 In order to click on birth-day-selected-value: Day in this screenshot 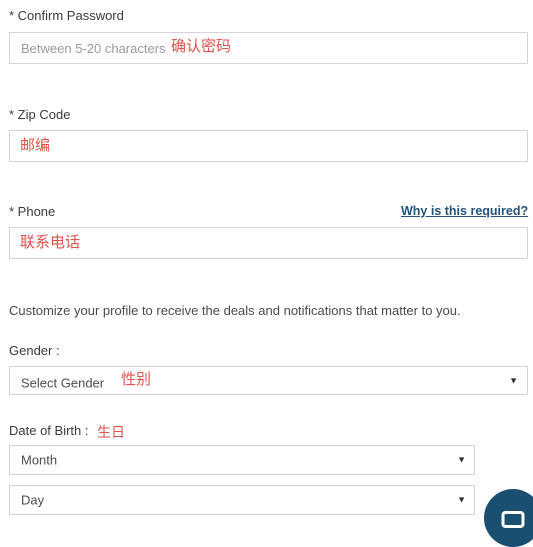, I will do `click(33, 500)`.